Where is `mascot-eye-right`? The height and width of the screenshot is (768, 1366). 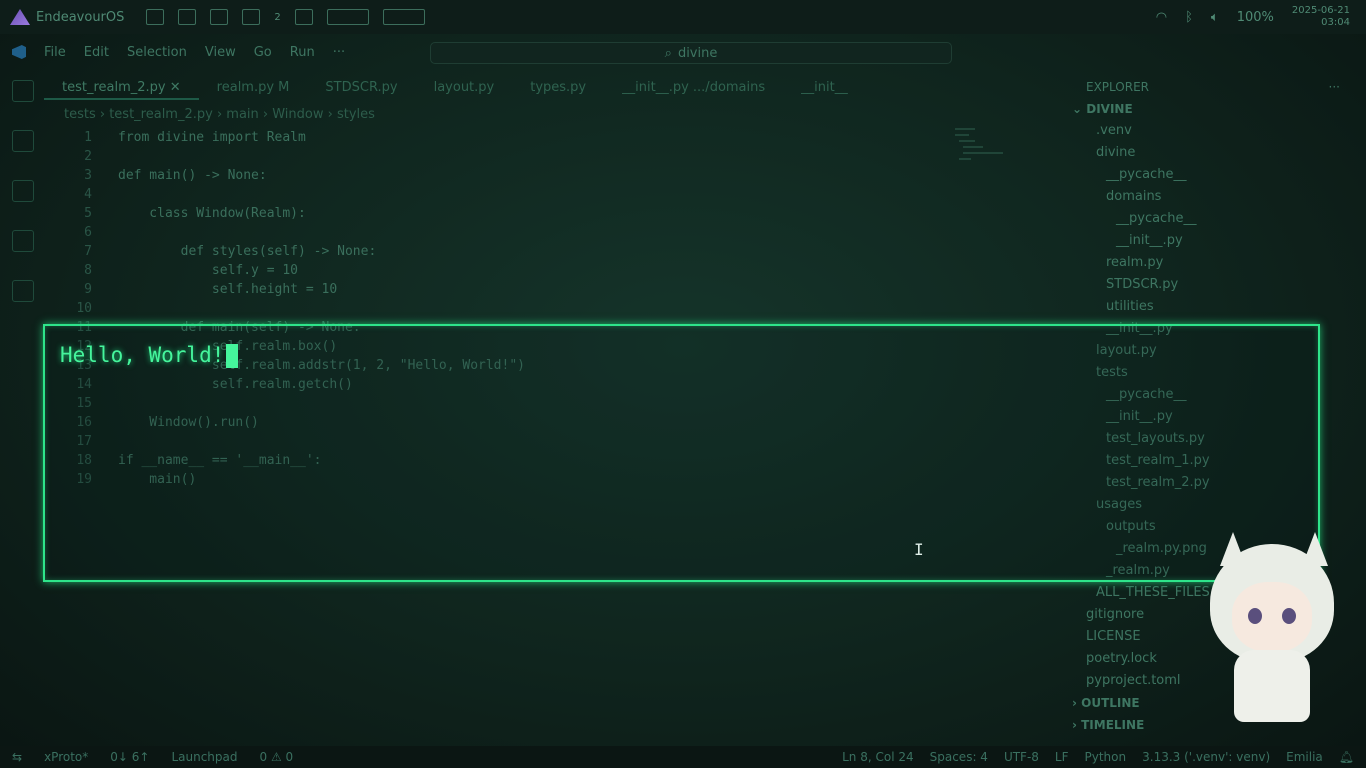 mascot-eye-right is located at coordinates (1289, 616).